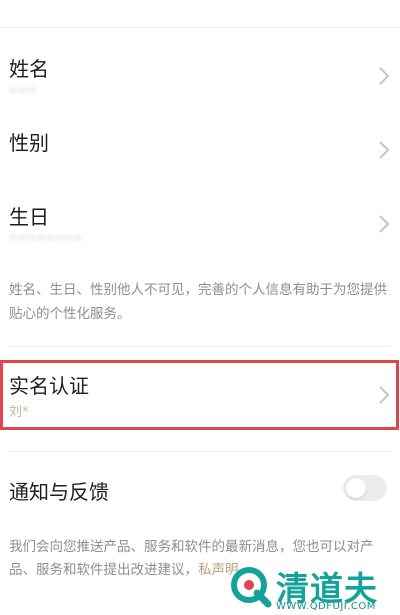 The width and height of the screenshot is (400, 615). What do you see at coordinates (200, 224) in the screenshot?
I see `profile-row-birthday: 生日 ••••••••` at bounding box center [200, 224].